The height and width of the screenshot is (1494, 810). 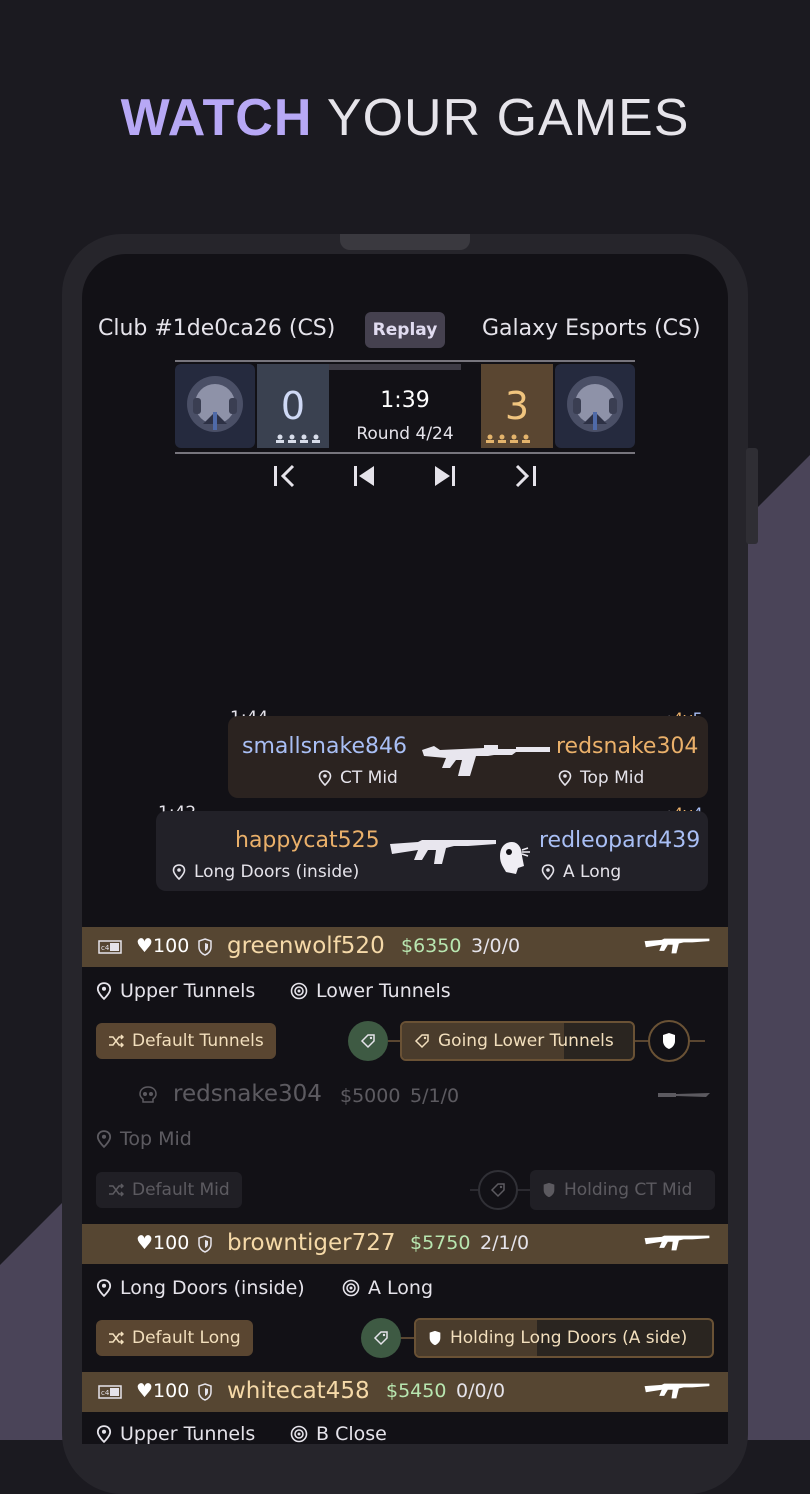 What do you see at coordinates (619, 840) in the screenshot?
I see `victim-name: redleopard439` at bounding box center [619, 840].